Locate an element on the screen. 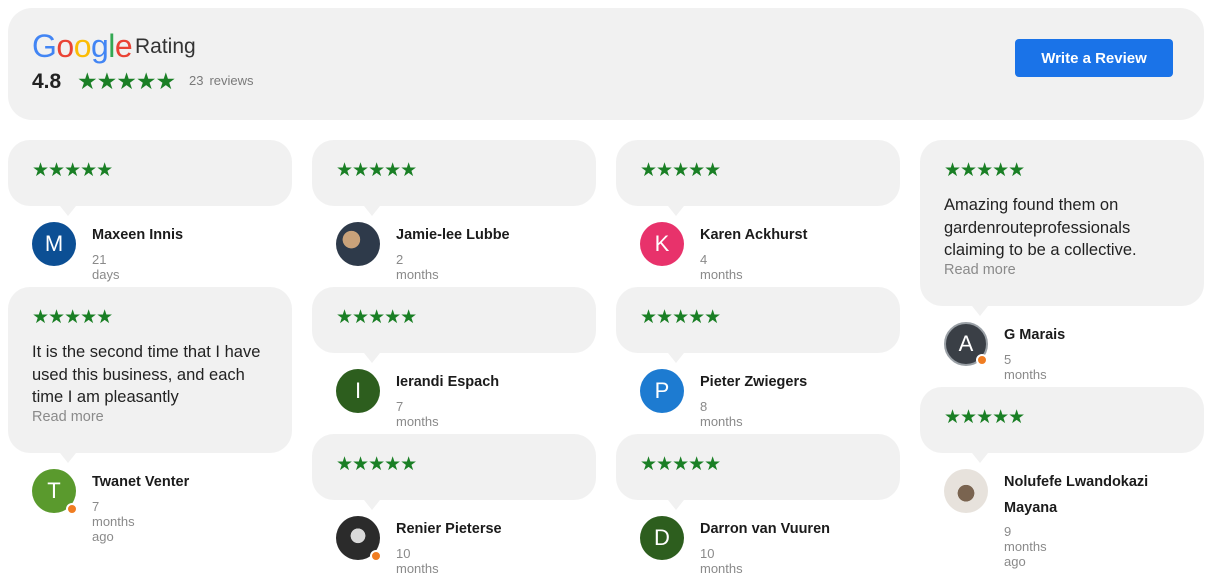  avatar-letter: T is located at coordinates (54, 490).